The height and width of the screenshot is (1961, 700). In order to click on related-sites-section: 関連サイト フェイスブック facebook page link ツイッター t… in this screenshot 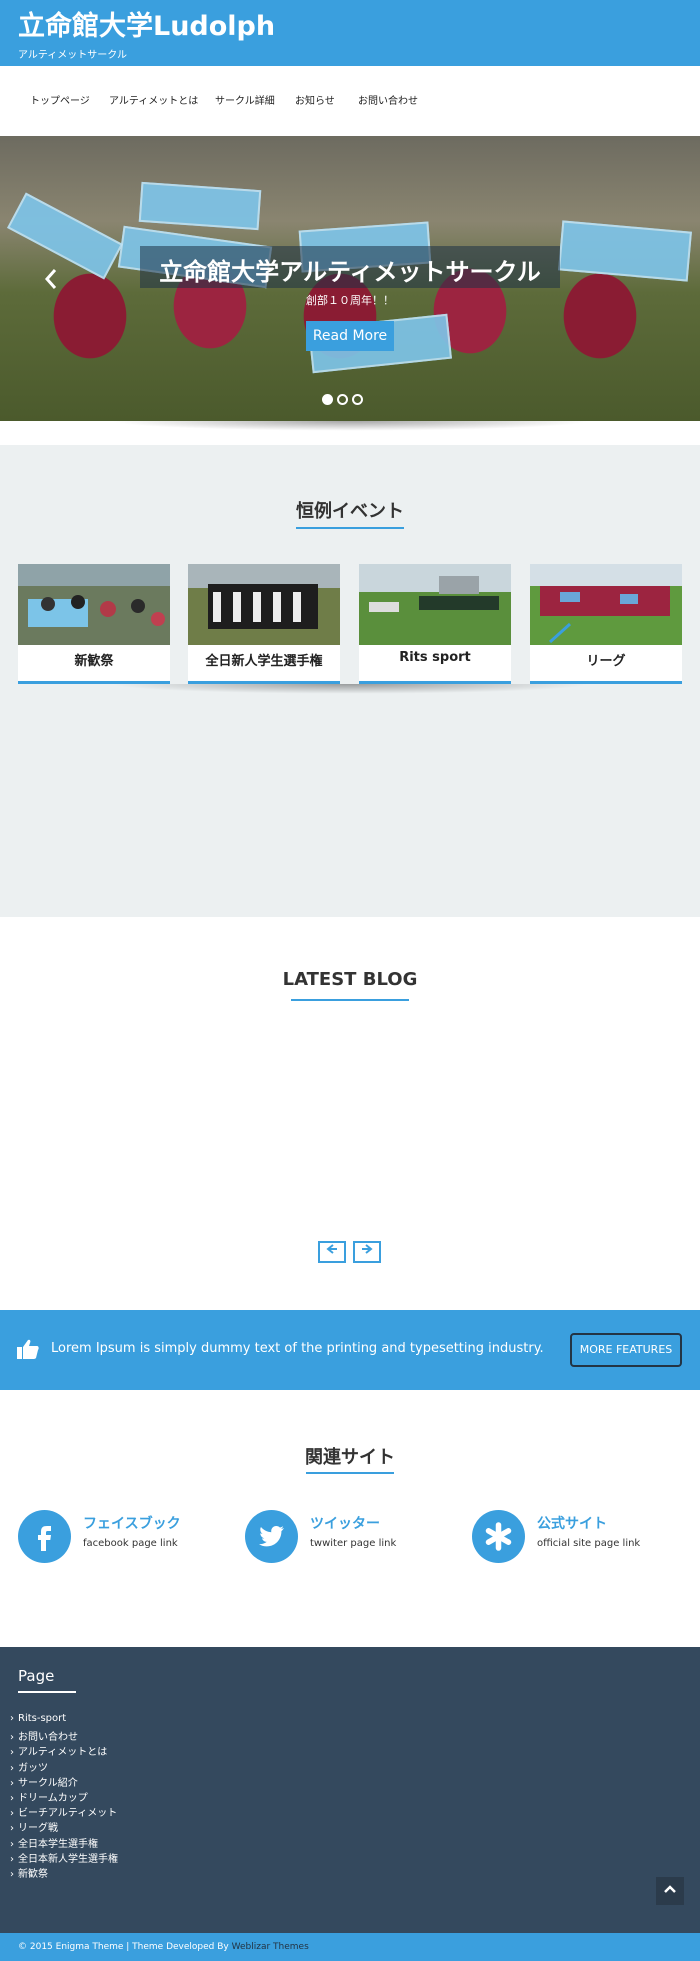, I will do `click(350, 1518)`.